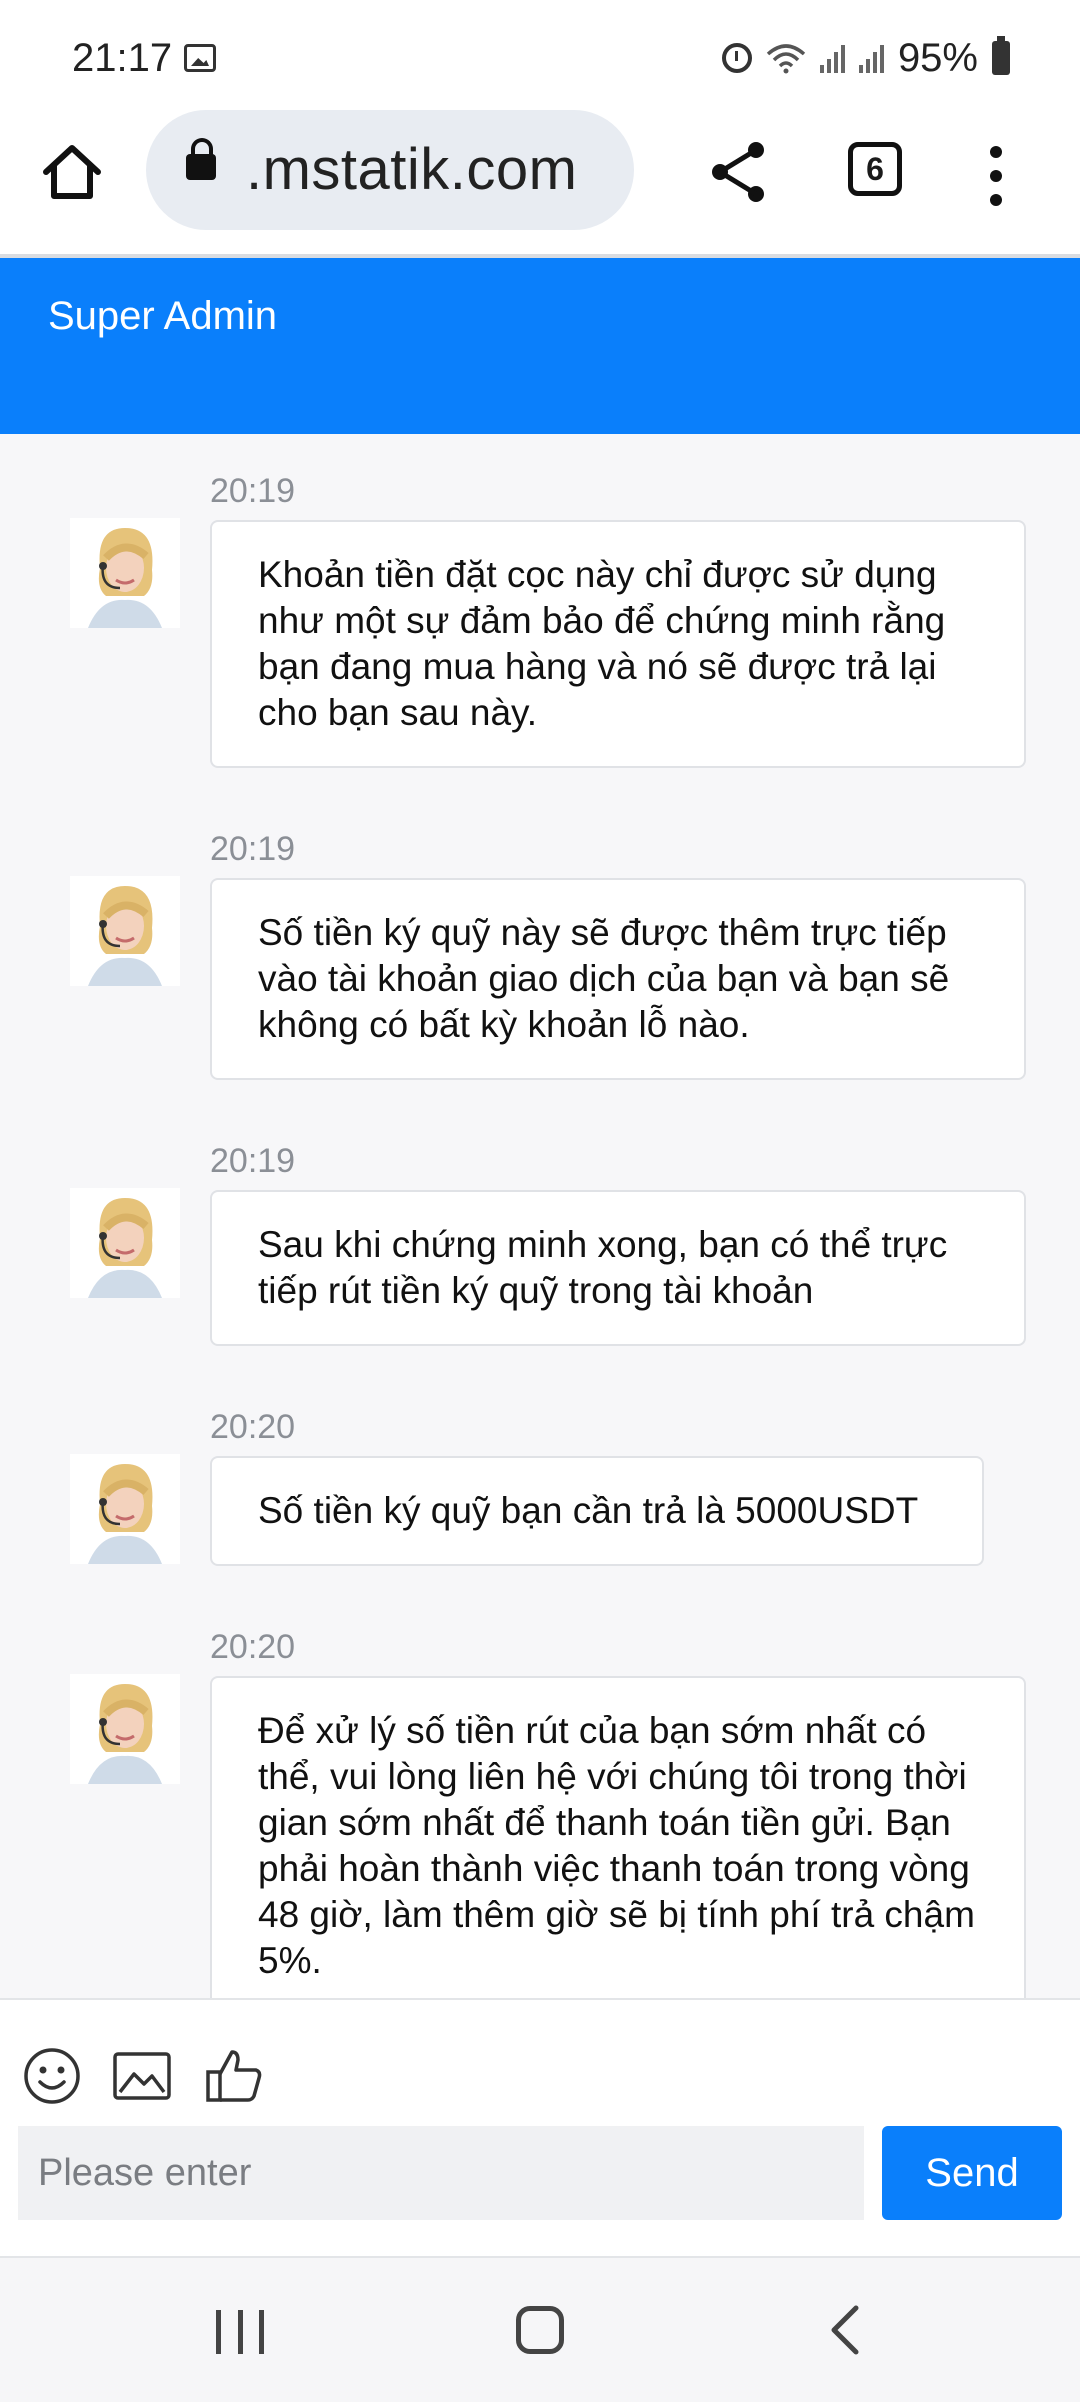  Describe the element at coordinates (786, 59) in the screenshot. I see `wifi-icon` at that location.